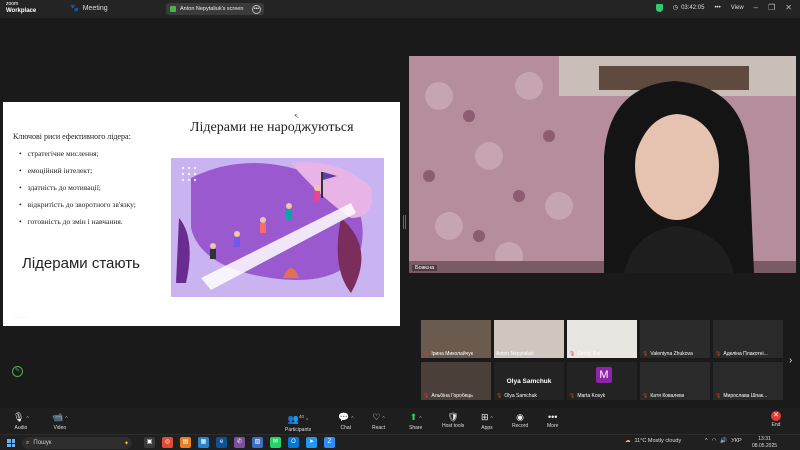 Image resolution: width=800 pixels, height=450 pixels. What do you see at coordinates (12, 4) in the screenshot?
I see `brand-line1: zoom` at bounding box center [12, 4].